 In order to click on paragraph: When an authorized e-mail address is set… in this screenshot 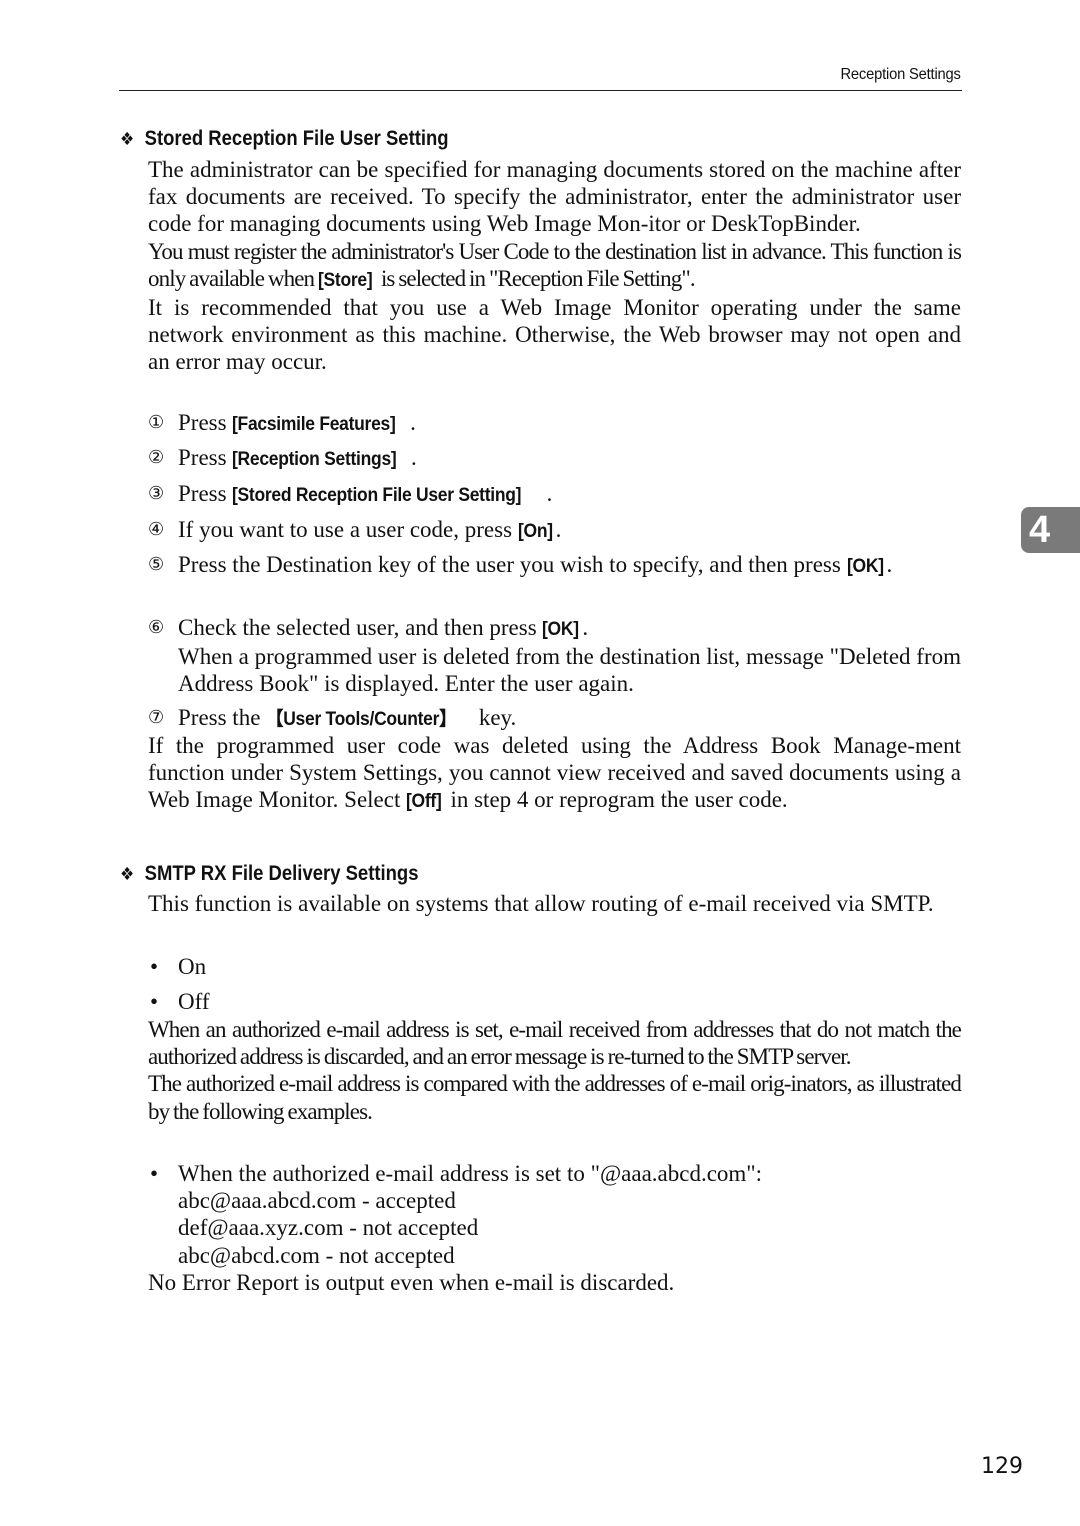, I will do `click(555, 1043)`.